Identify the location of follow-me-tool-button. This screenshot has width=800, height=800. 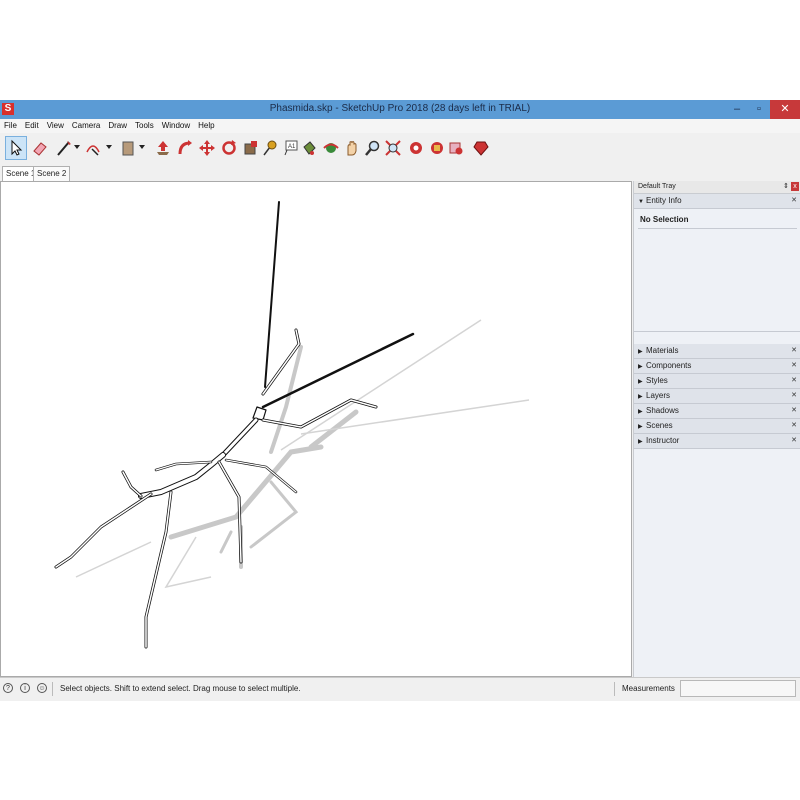
(185, 148).